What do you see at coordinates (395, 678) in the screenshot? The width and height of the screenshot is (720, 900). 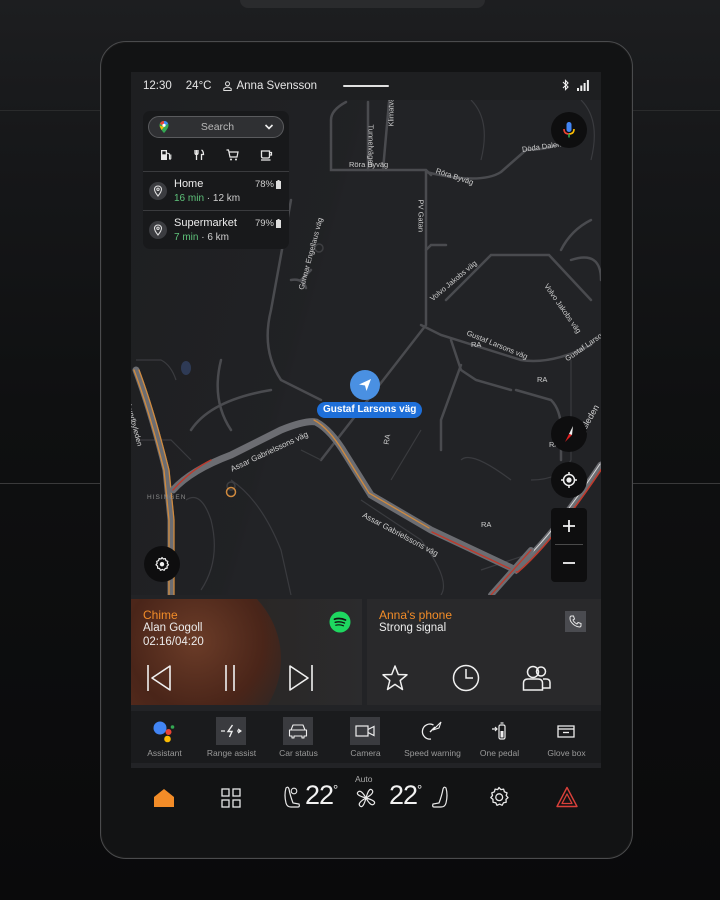 I see `favorites-button` at bounding box center [395, 678].